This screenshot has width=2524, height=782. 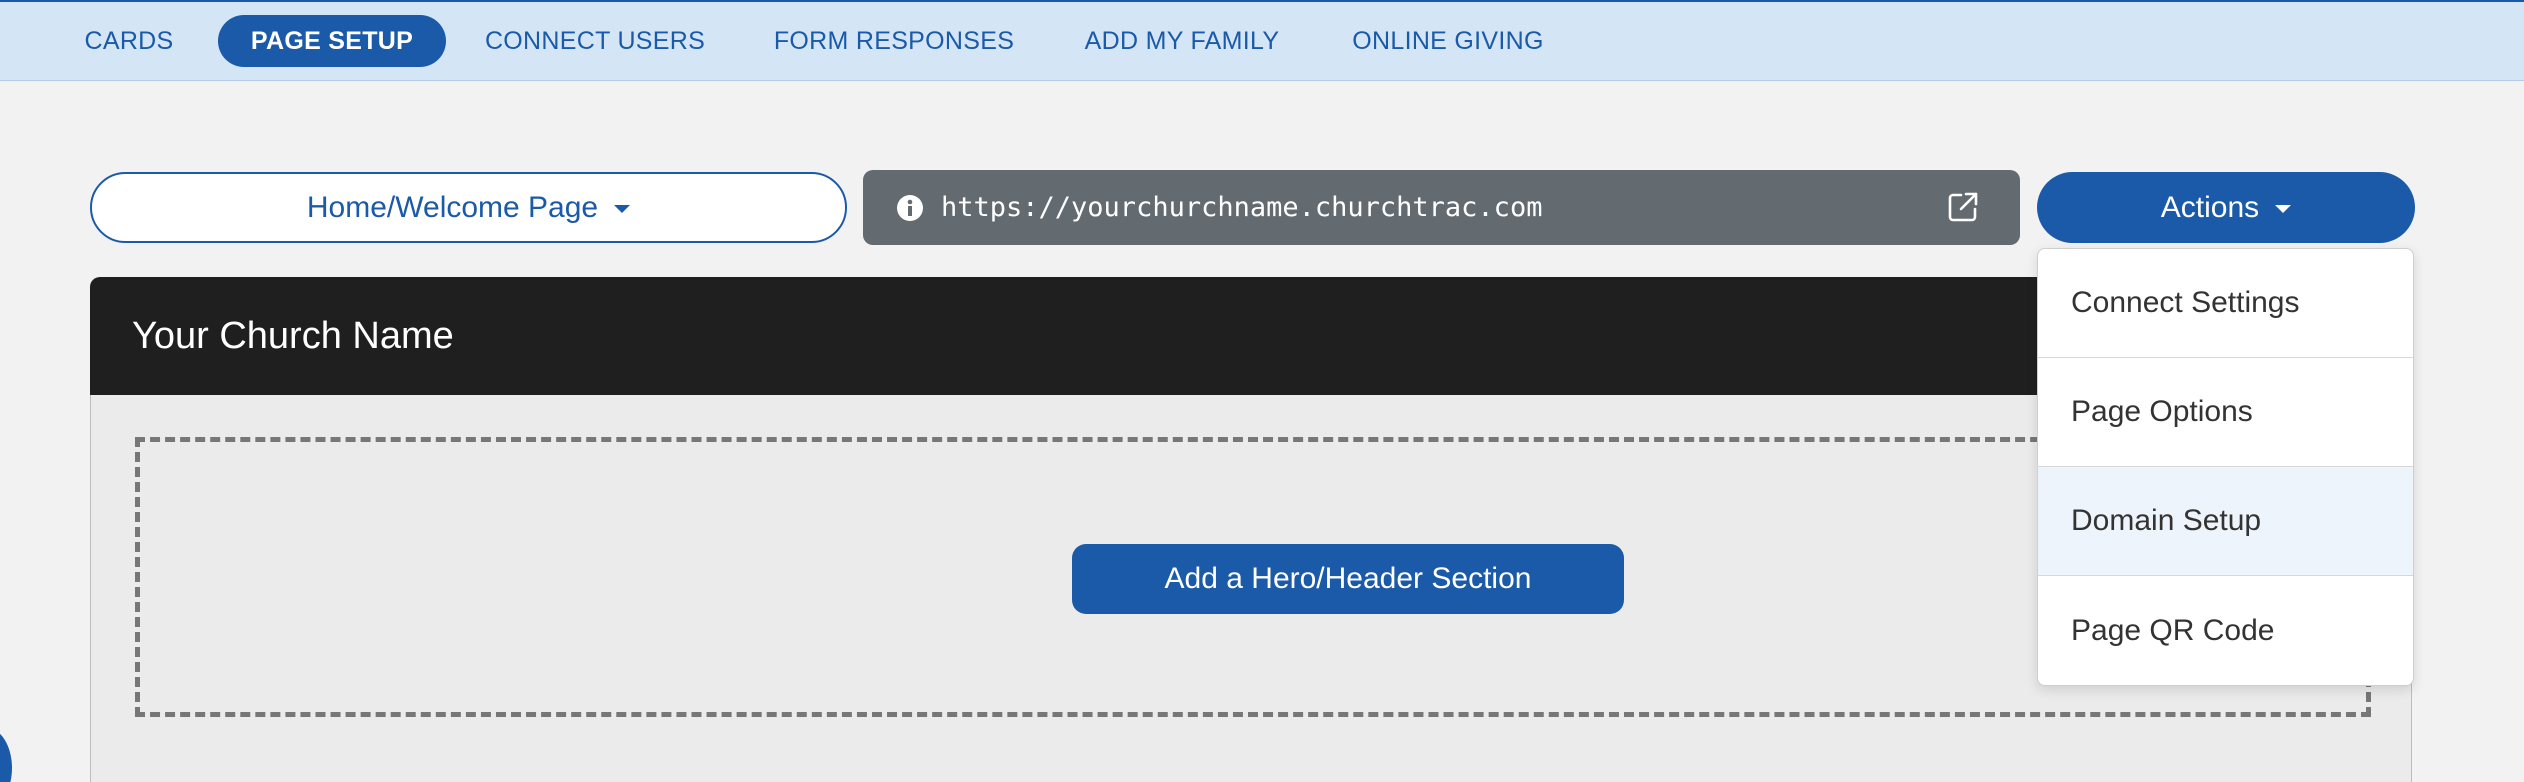 I want to click on info-circle-icon, so click(x=910, y=208).